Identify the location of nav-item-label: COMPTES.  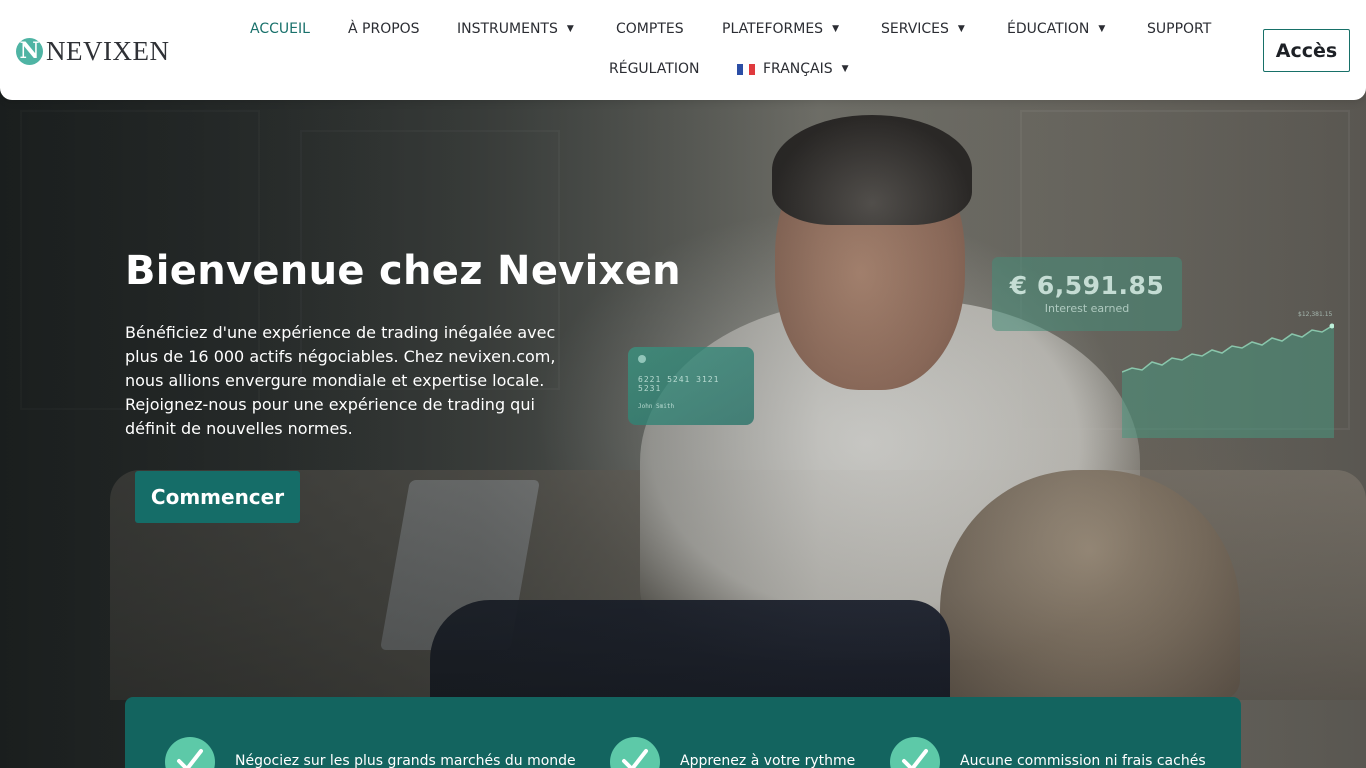
(650, 29).